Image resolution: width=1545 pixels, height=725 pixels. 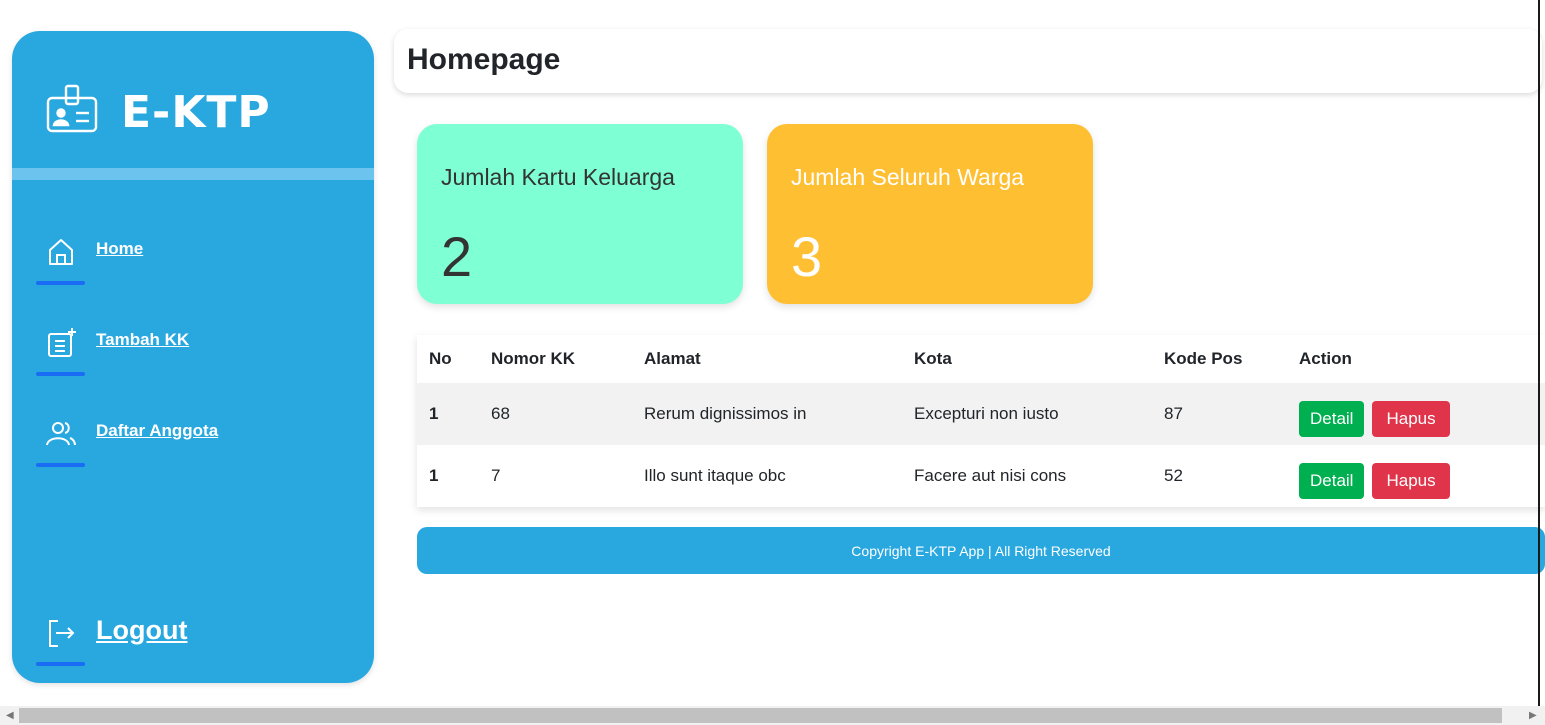 What do you see at coordinates (1231, 414) in the screenshot?
I see `cell-kode-pos: 87` at bounding box center [1231, 414].